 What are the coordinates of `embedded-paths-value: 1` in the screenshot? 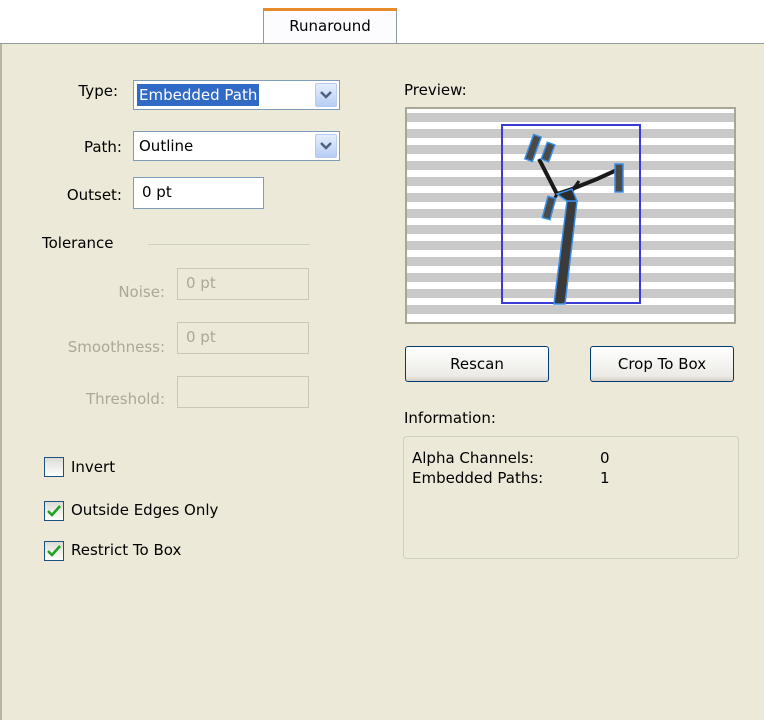 It's located at (605, 478).